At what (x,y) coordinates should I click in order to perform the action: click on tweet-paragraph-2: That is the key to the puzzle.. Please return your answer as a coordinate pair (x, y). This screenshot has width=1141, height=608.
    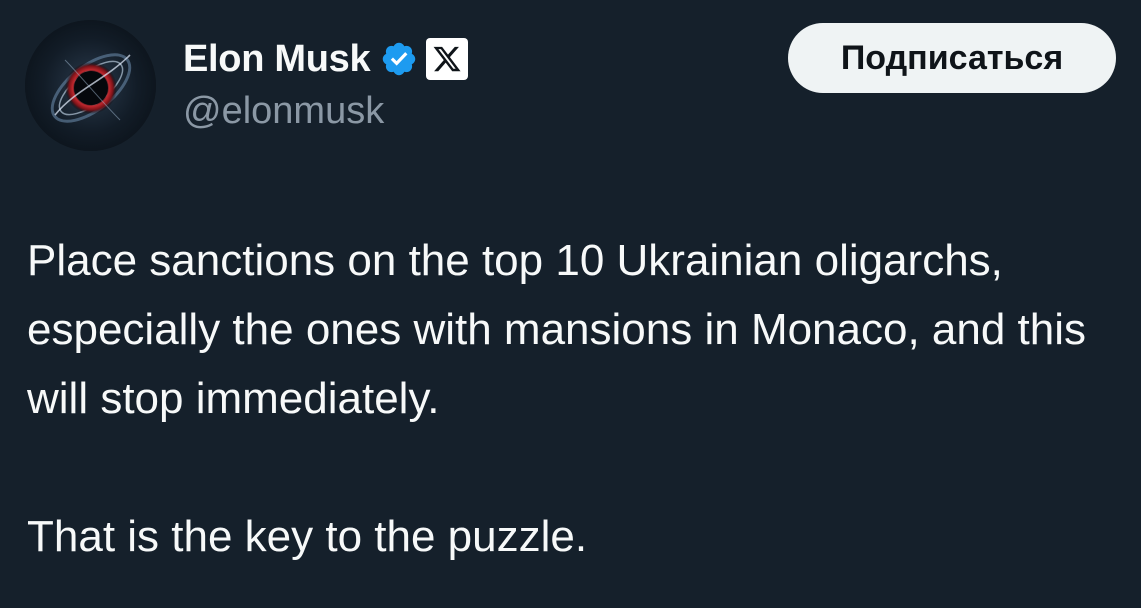
    Looking at the image, I should click on (307, 536).